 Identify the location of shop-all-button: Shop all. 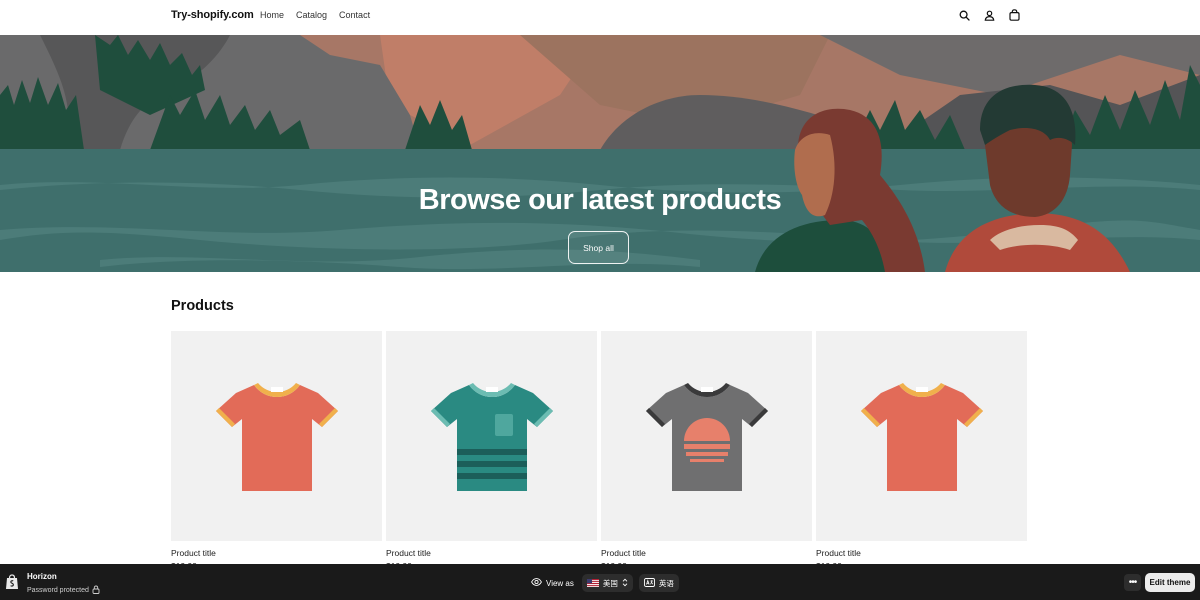
(598, 247).